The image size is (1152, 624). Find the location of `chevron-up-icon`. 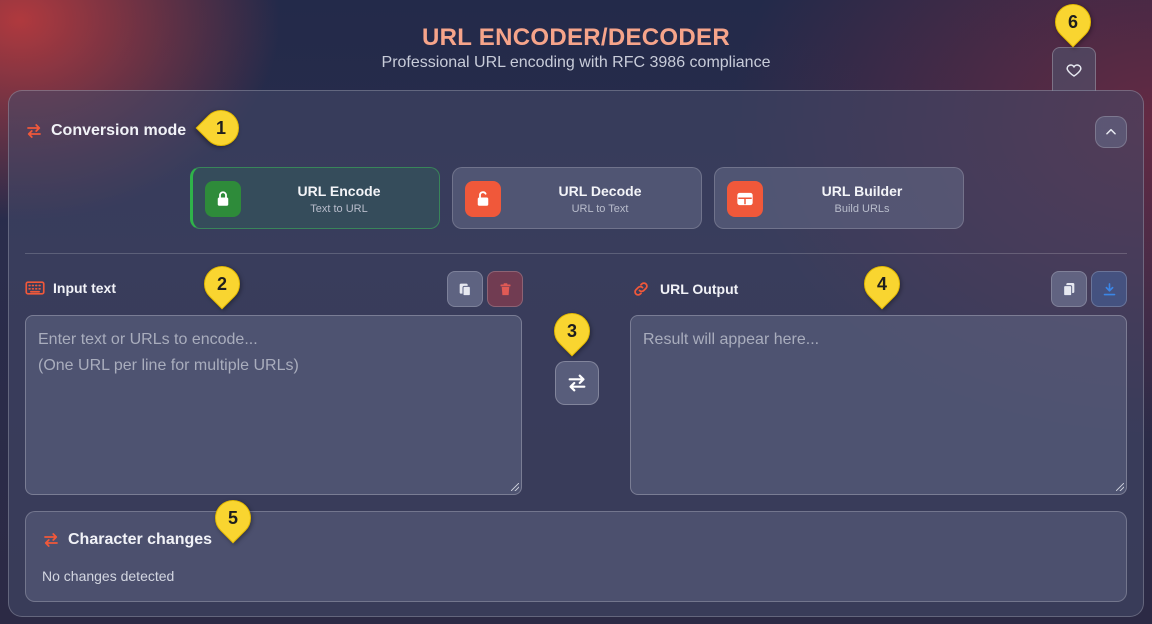

chevron-up-icon is located at coordinates (1111, 131).